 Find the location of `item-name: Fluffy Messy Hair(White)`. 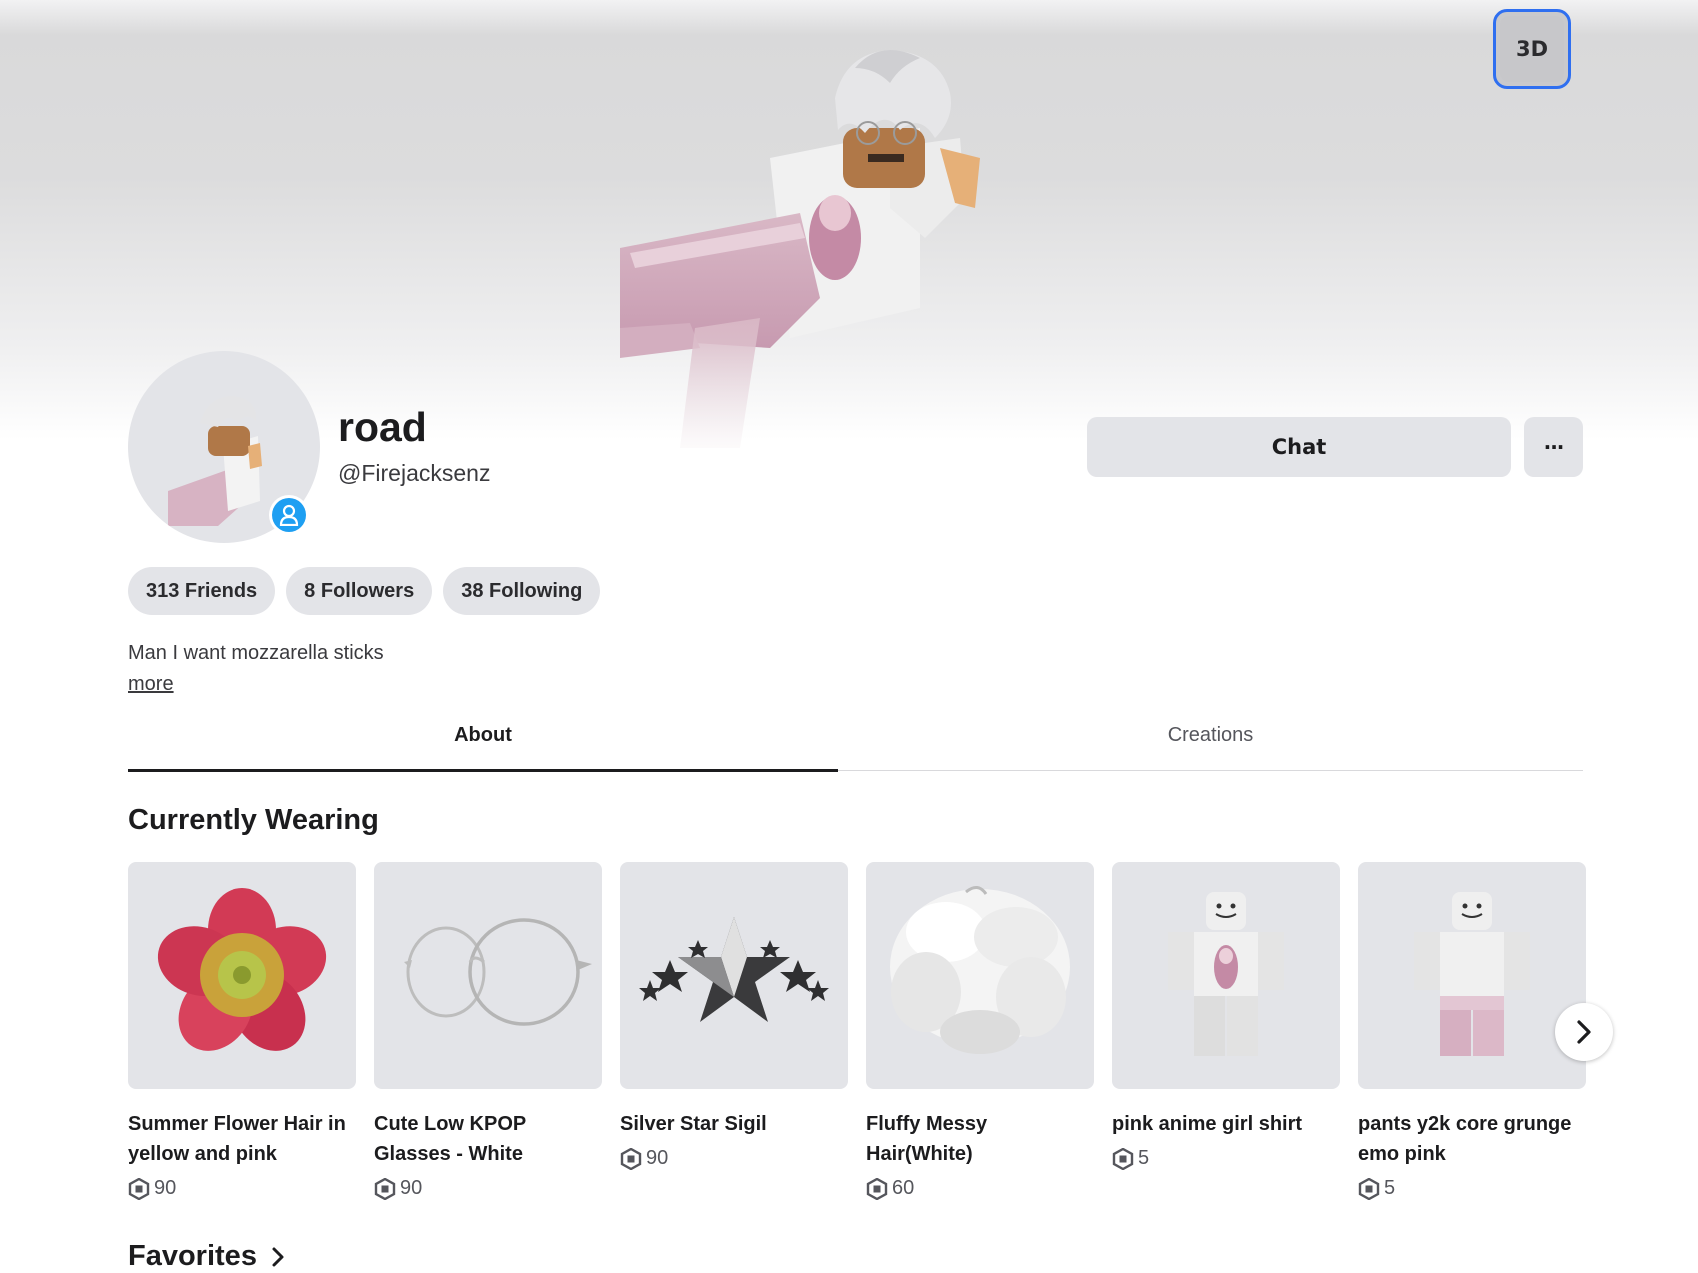

item-name: Fluffy Messy Hair(White) is located at coordinates (927, 1139).